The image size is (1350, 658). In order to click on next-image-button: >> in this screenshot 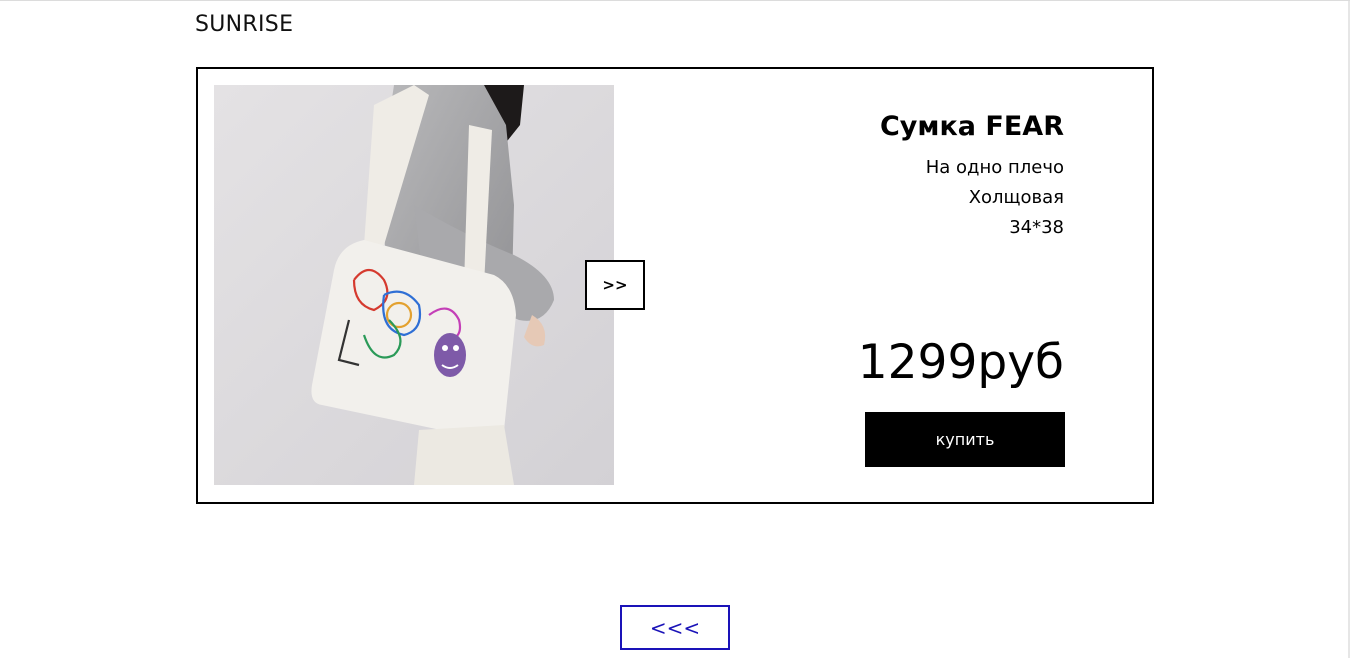, I will do `click(615, 285)`.